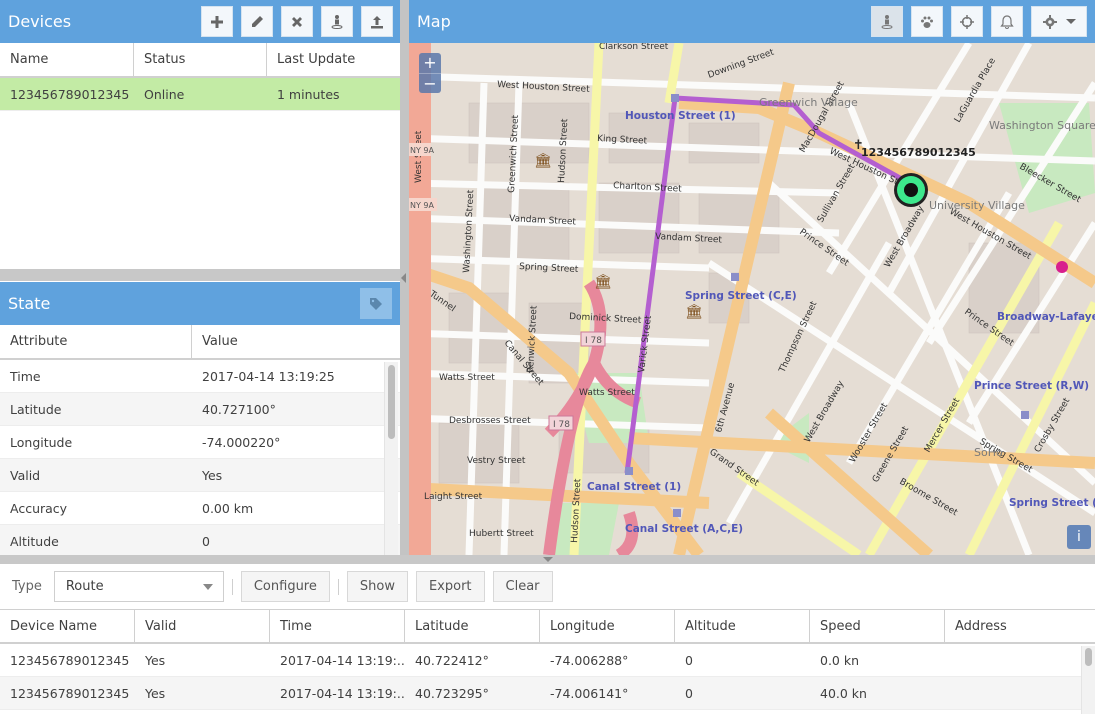 The image size is (1095, 714). I want to click on column-name: Name, so click(67, 59).